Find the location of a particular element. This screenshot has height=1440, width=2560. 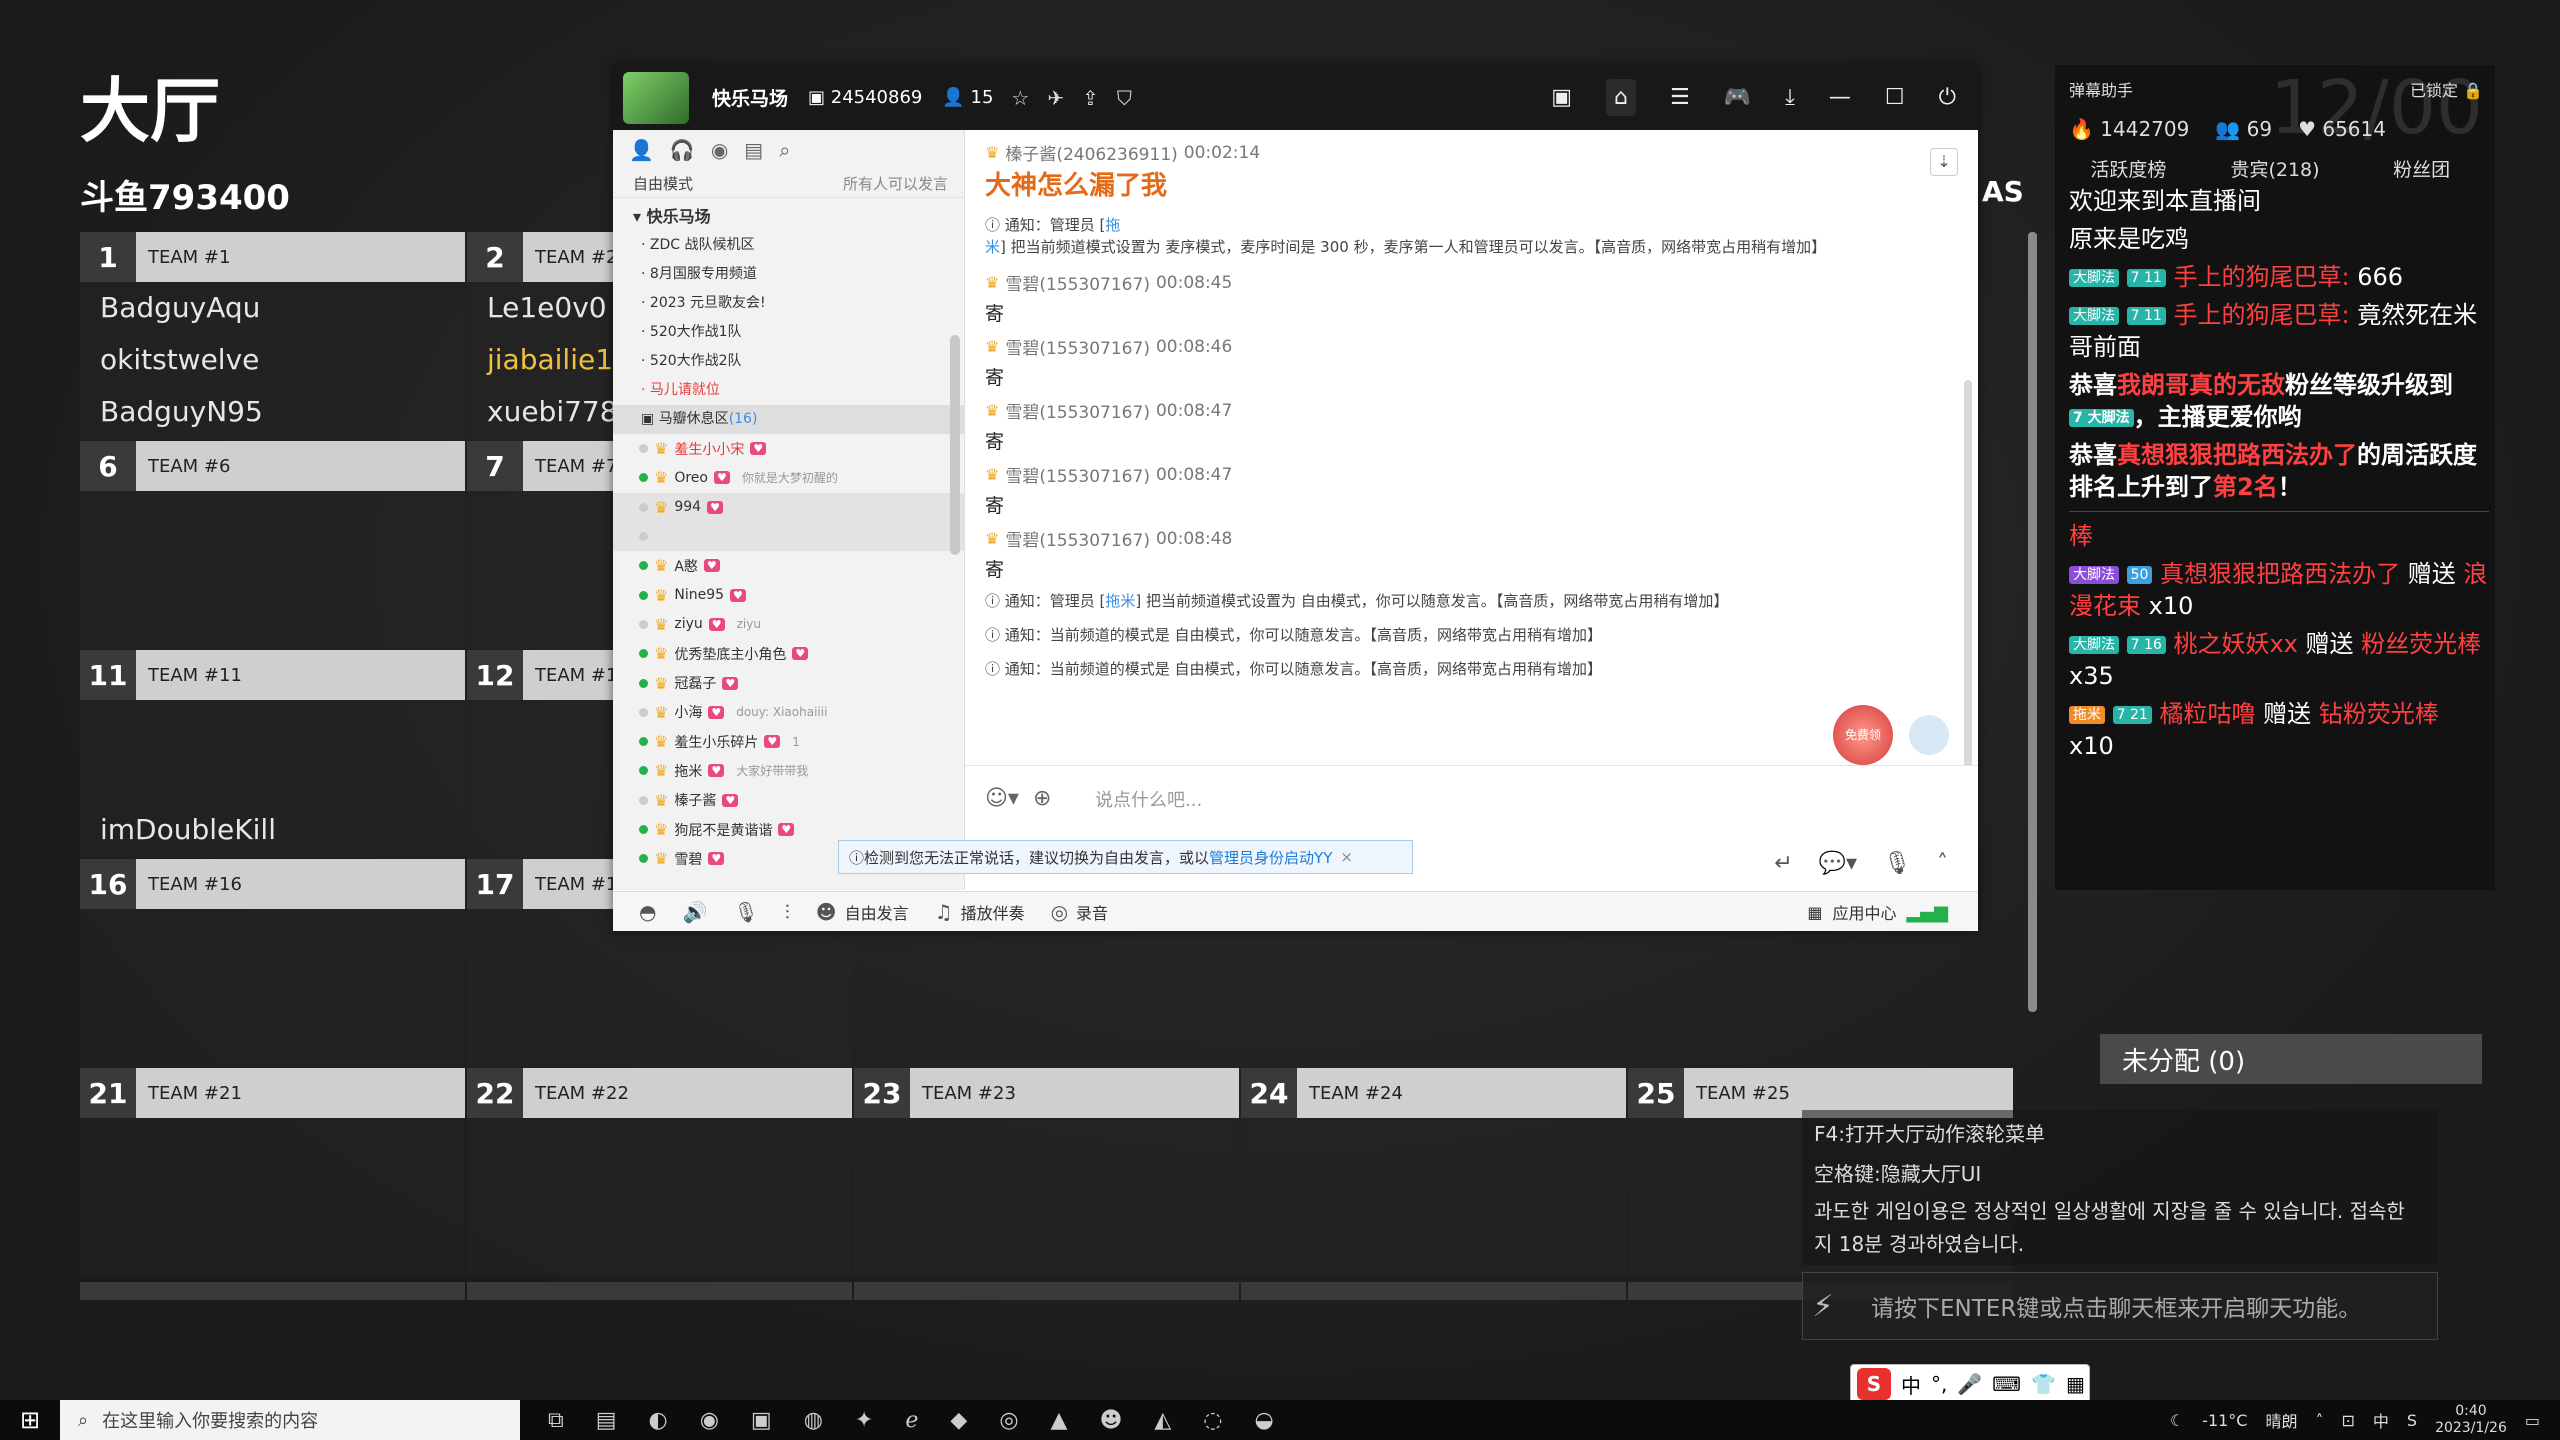

speaker-icon: 🔊 is located at coordinates (694, 912).